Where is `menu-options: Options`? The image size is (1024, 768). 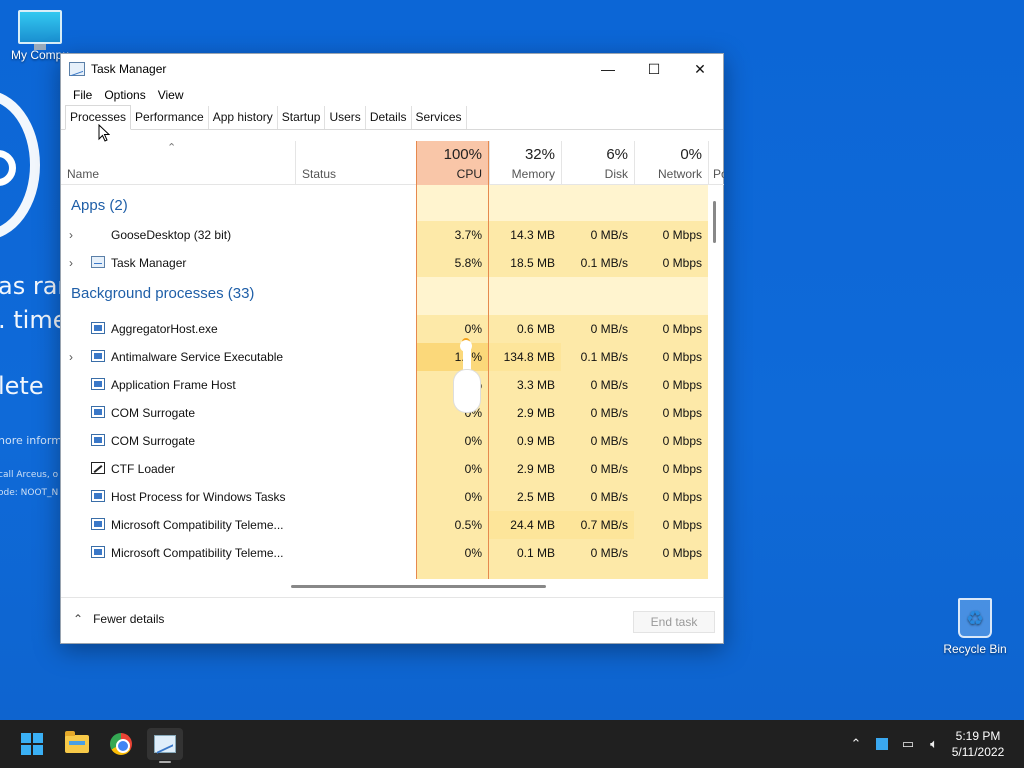 menu-options: Options is located at coordinates (124, 95).